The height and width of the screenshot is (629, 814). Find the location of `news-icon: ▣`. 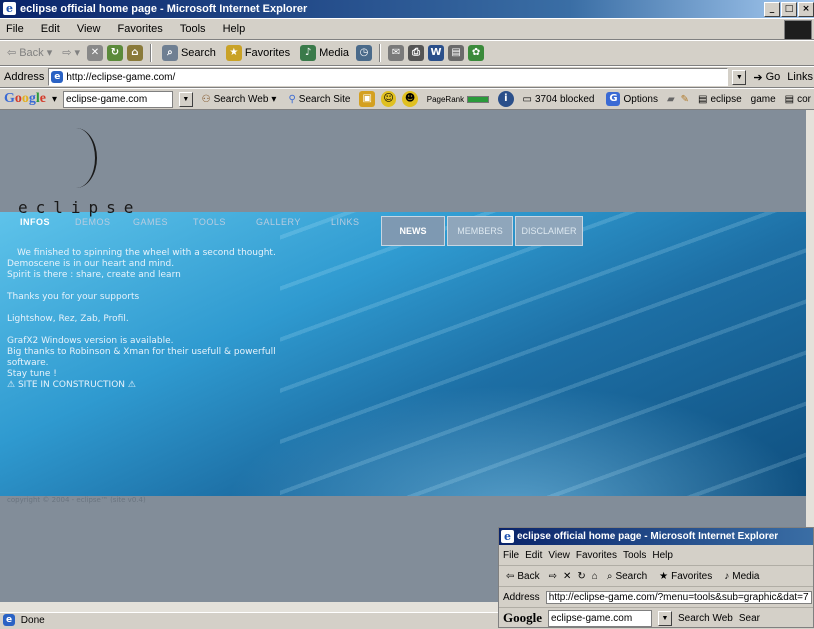

news-icon: ▣ is located at coordinates (367, 99).